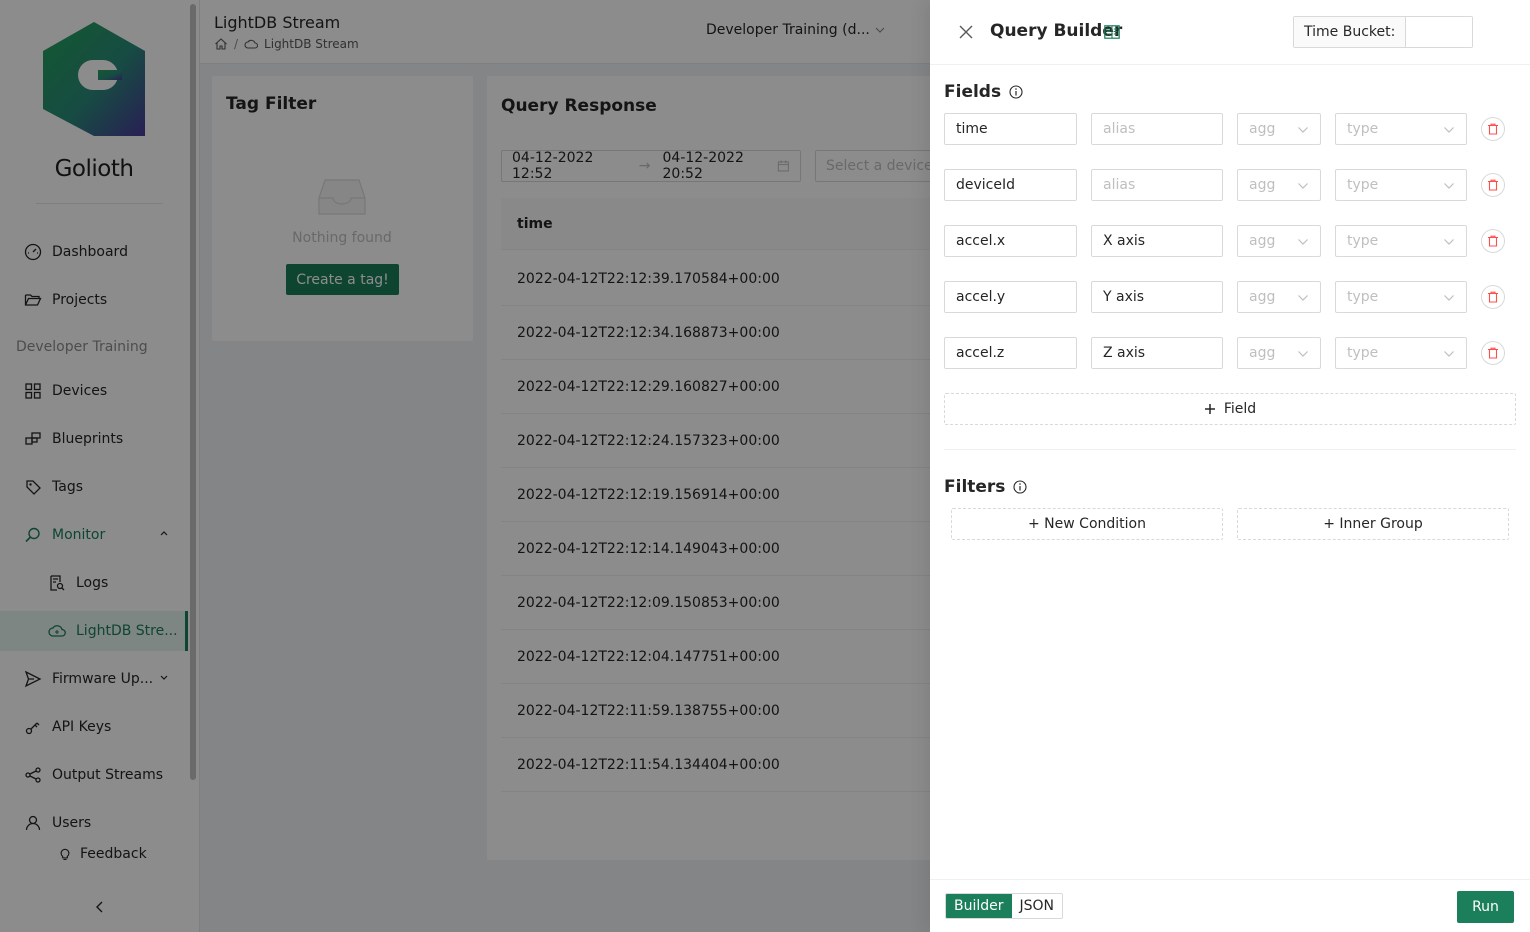 The width and height of the screenshot is (1530, 932). Describe the element at coordinates (1230, 449) in the screenshot. I see `section-divider` at that location.